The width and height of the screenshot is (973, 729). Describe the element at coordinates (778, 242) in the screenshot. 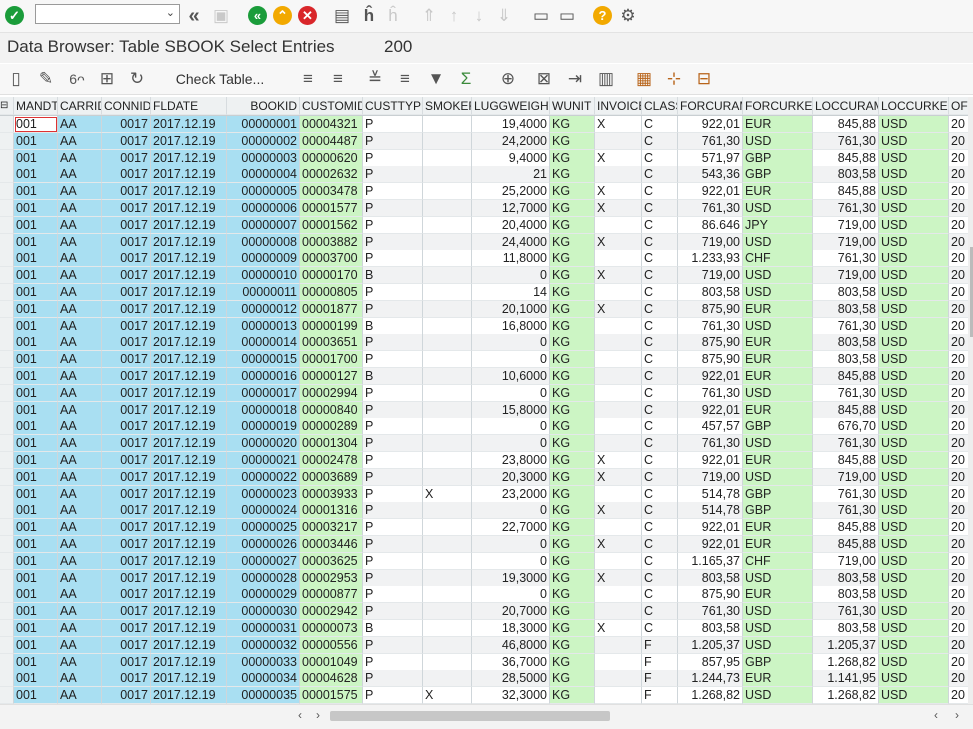

I see `cell-forcurkey: USD` at that location.